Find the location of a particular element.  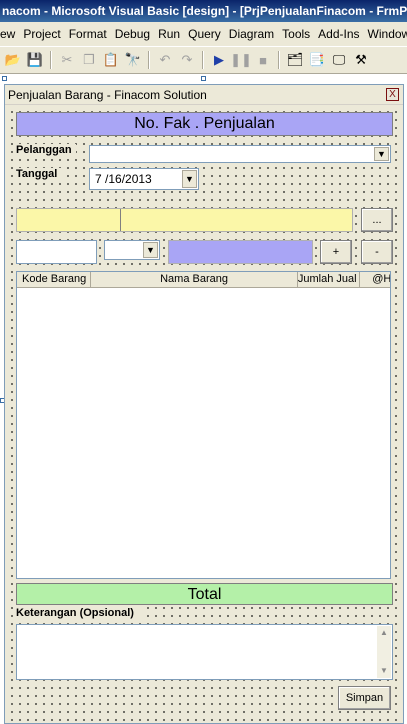

open-icon: 📂 is located at coordinates (13, 60).